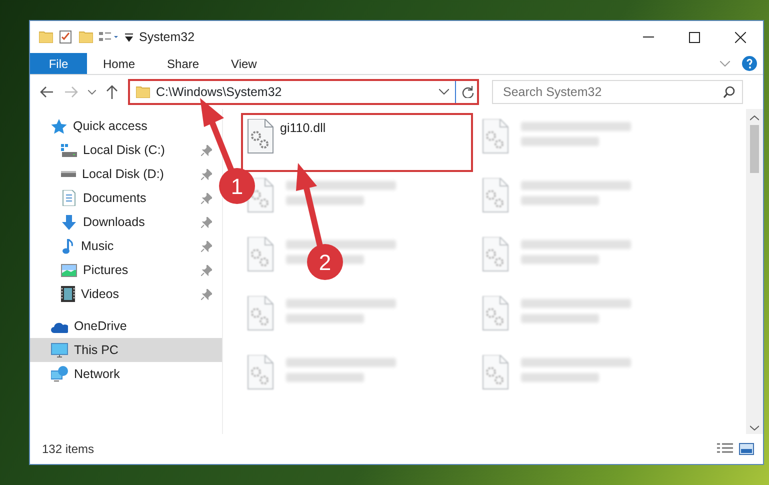 This screenshot has height=485, width=769. What do you see at coordinates (167, 37) in the screenshot?
I see `window-title: System32` at bounding box center [167, 37].